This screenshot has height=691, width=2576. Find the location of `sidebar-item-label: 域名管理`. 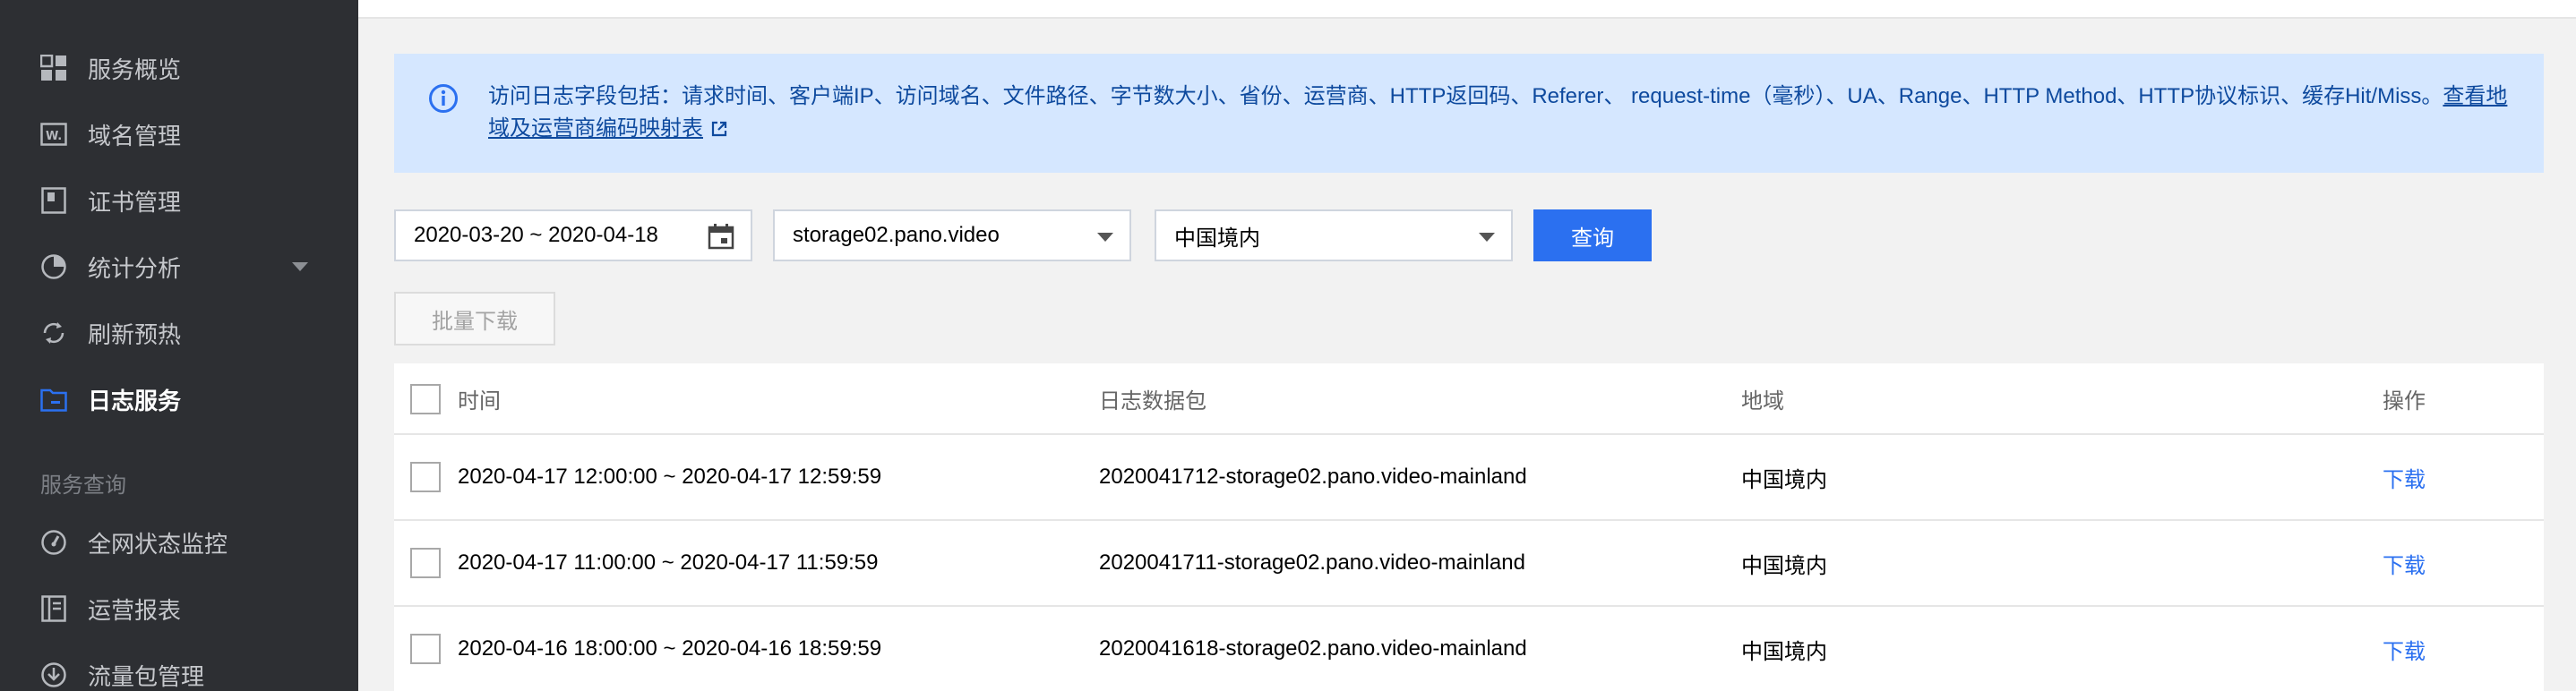

sidebar-item-label: 域名管理 is located at coordinates (135, 135).